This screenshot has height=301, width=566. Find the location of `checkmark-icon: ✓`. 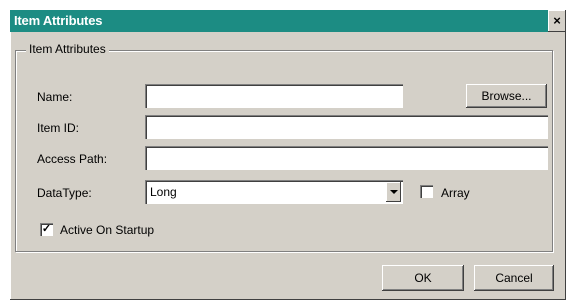

checkmark-icon: ✓ is located at coordinates (46, 229).